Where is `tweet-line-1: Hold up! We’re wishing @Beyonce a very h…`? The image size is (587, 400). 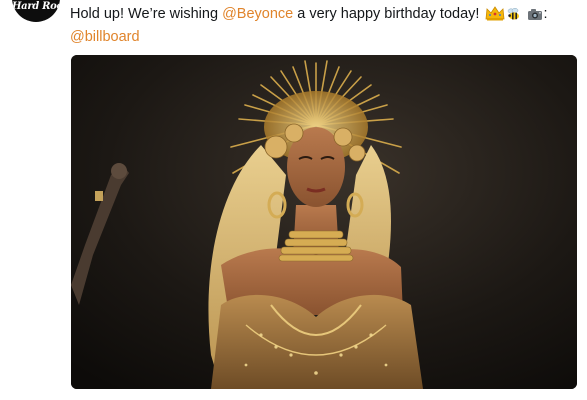 tweet-line-1: Hold up! We’re wishing @Beyonce a very h… is located at coordinates (323, 15).